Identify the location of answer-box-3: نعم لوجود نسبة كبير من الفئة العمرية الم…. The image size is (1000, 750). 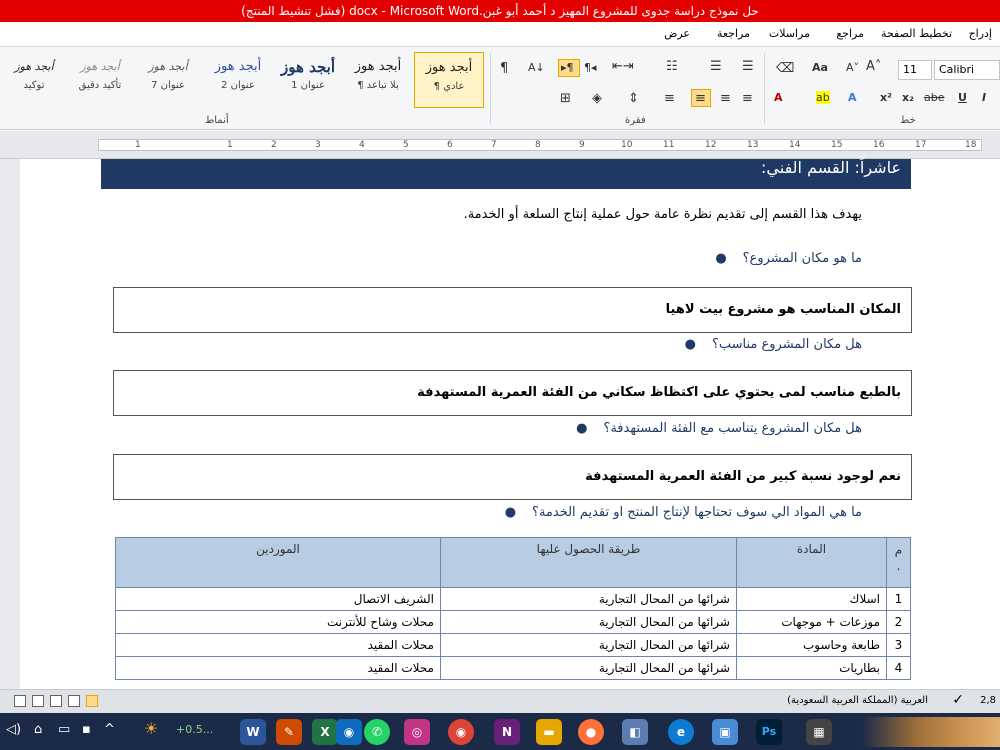
(512, 477).